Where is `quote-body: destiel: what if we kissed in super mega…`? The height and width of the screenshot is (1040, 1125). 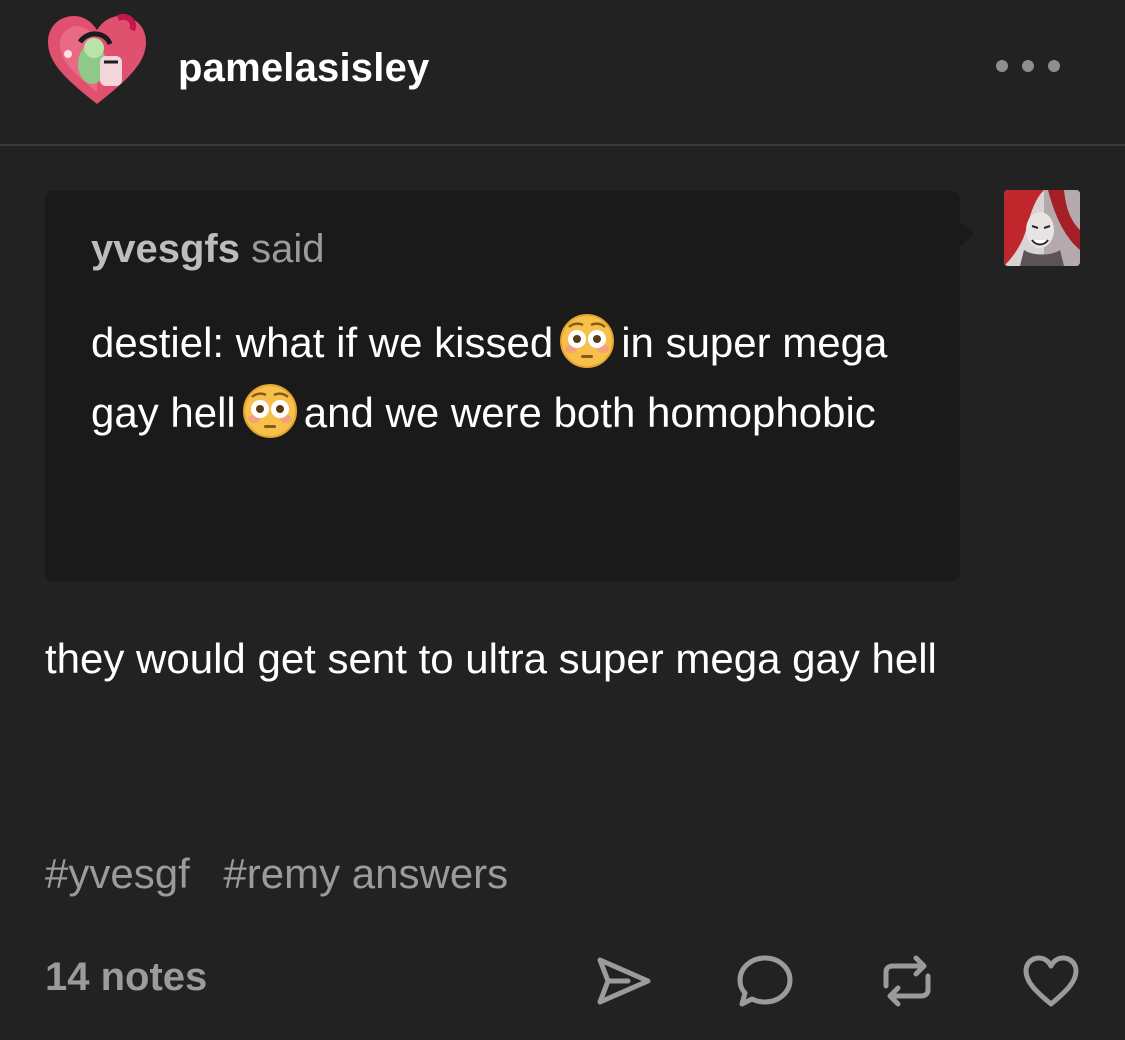 quote-body: destiel: what if we kissed in super mega… is located at coordinates (506, 378).